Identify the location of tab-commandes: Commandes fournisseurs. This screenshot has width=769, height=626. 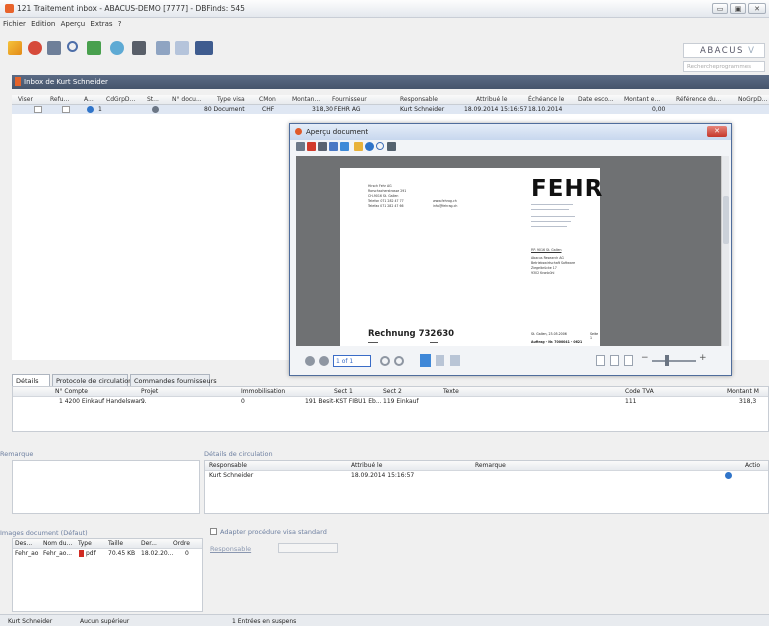
(173, 380).